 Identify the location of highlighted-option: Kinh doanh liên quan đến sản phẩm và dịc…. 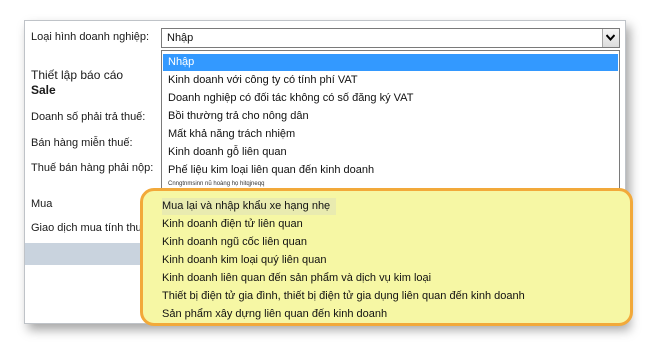
(296, 278).